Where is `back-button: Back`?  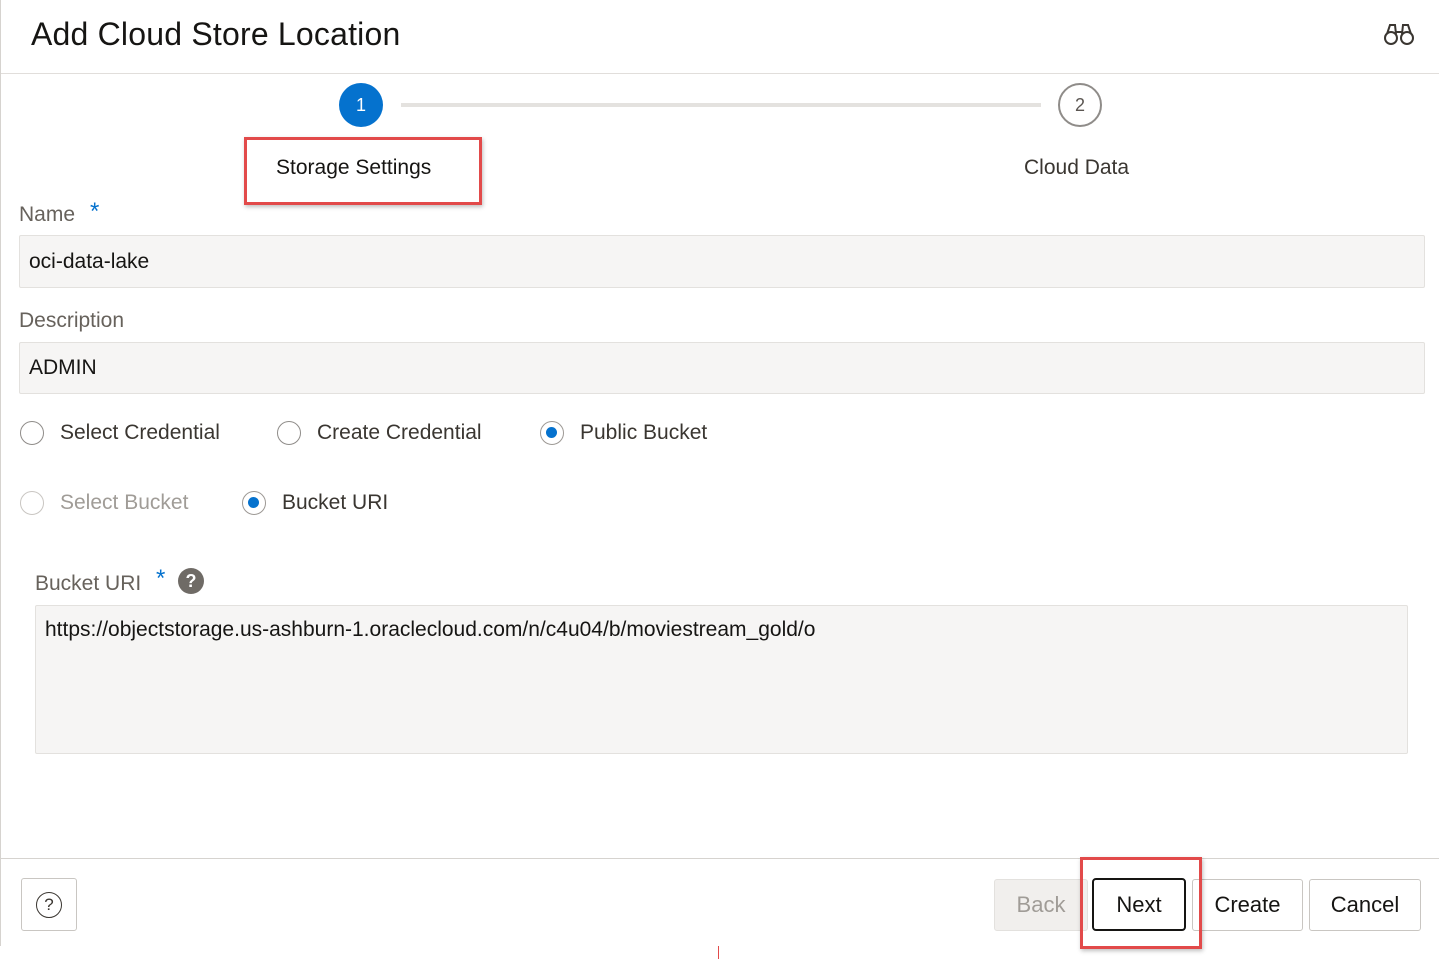 back-button: Back is located at coordinates (1041, 905).